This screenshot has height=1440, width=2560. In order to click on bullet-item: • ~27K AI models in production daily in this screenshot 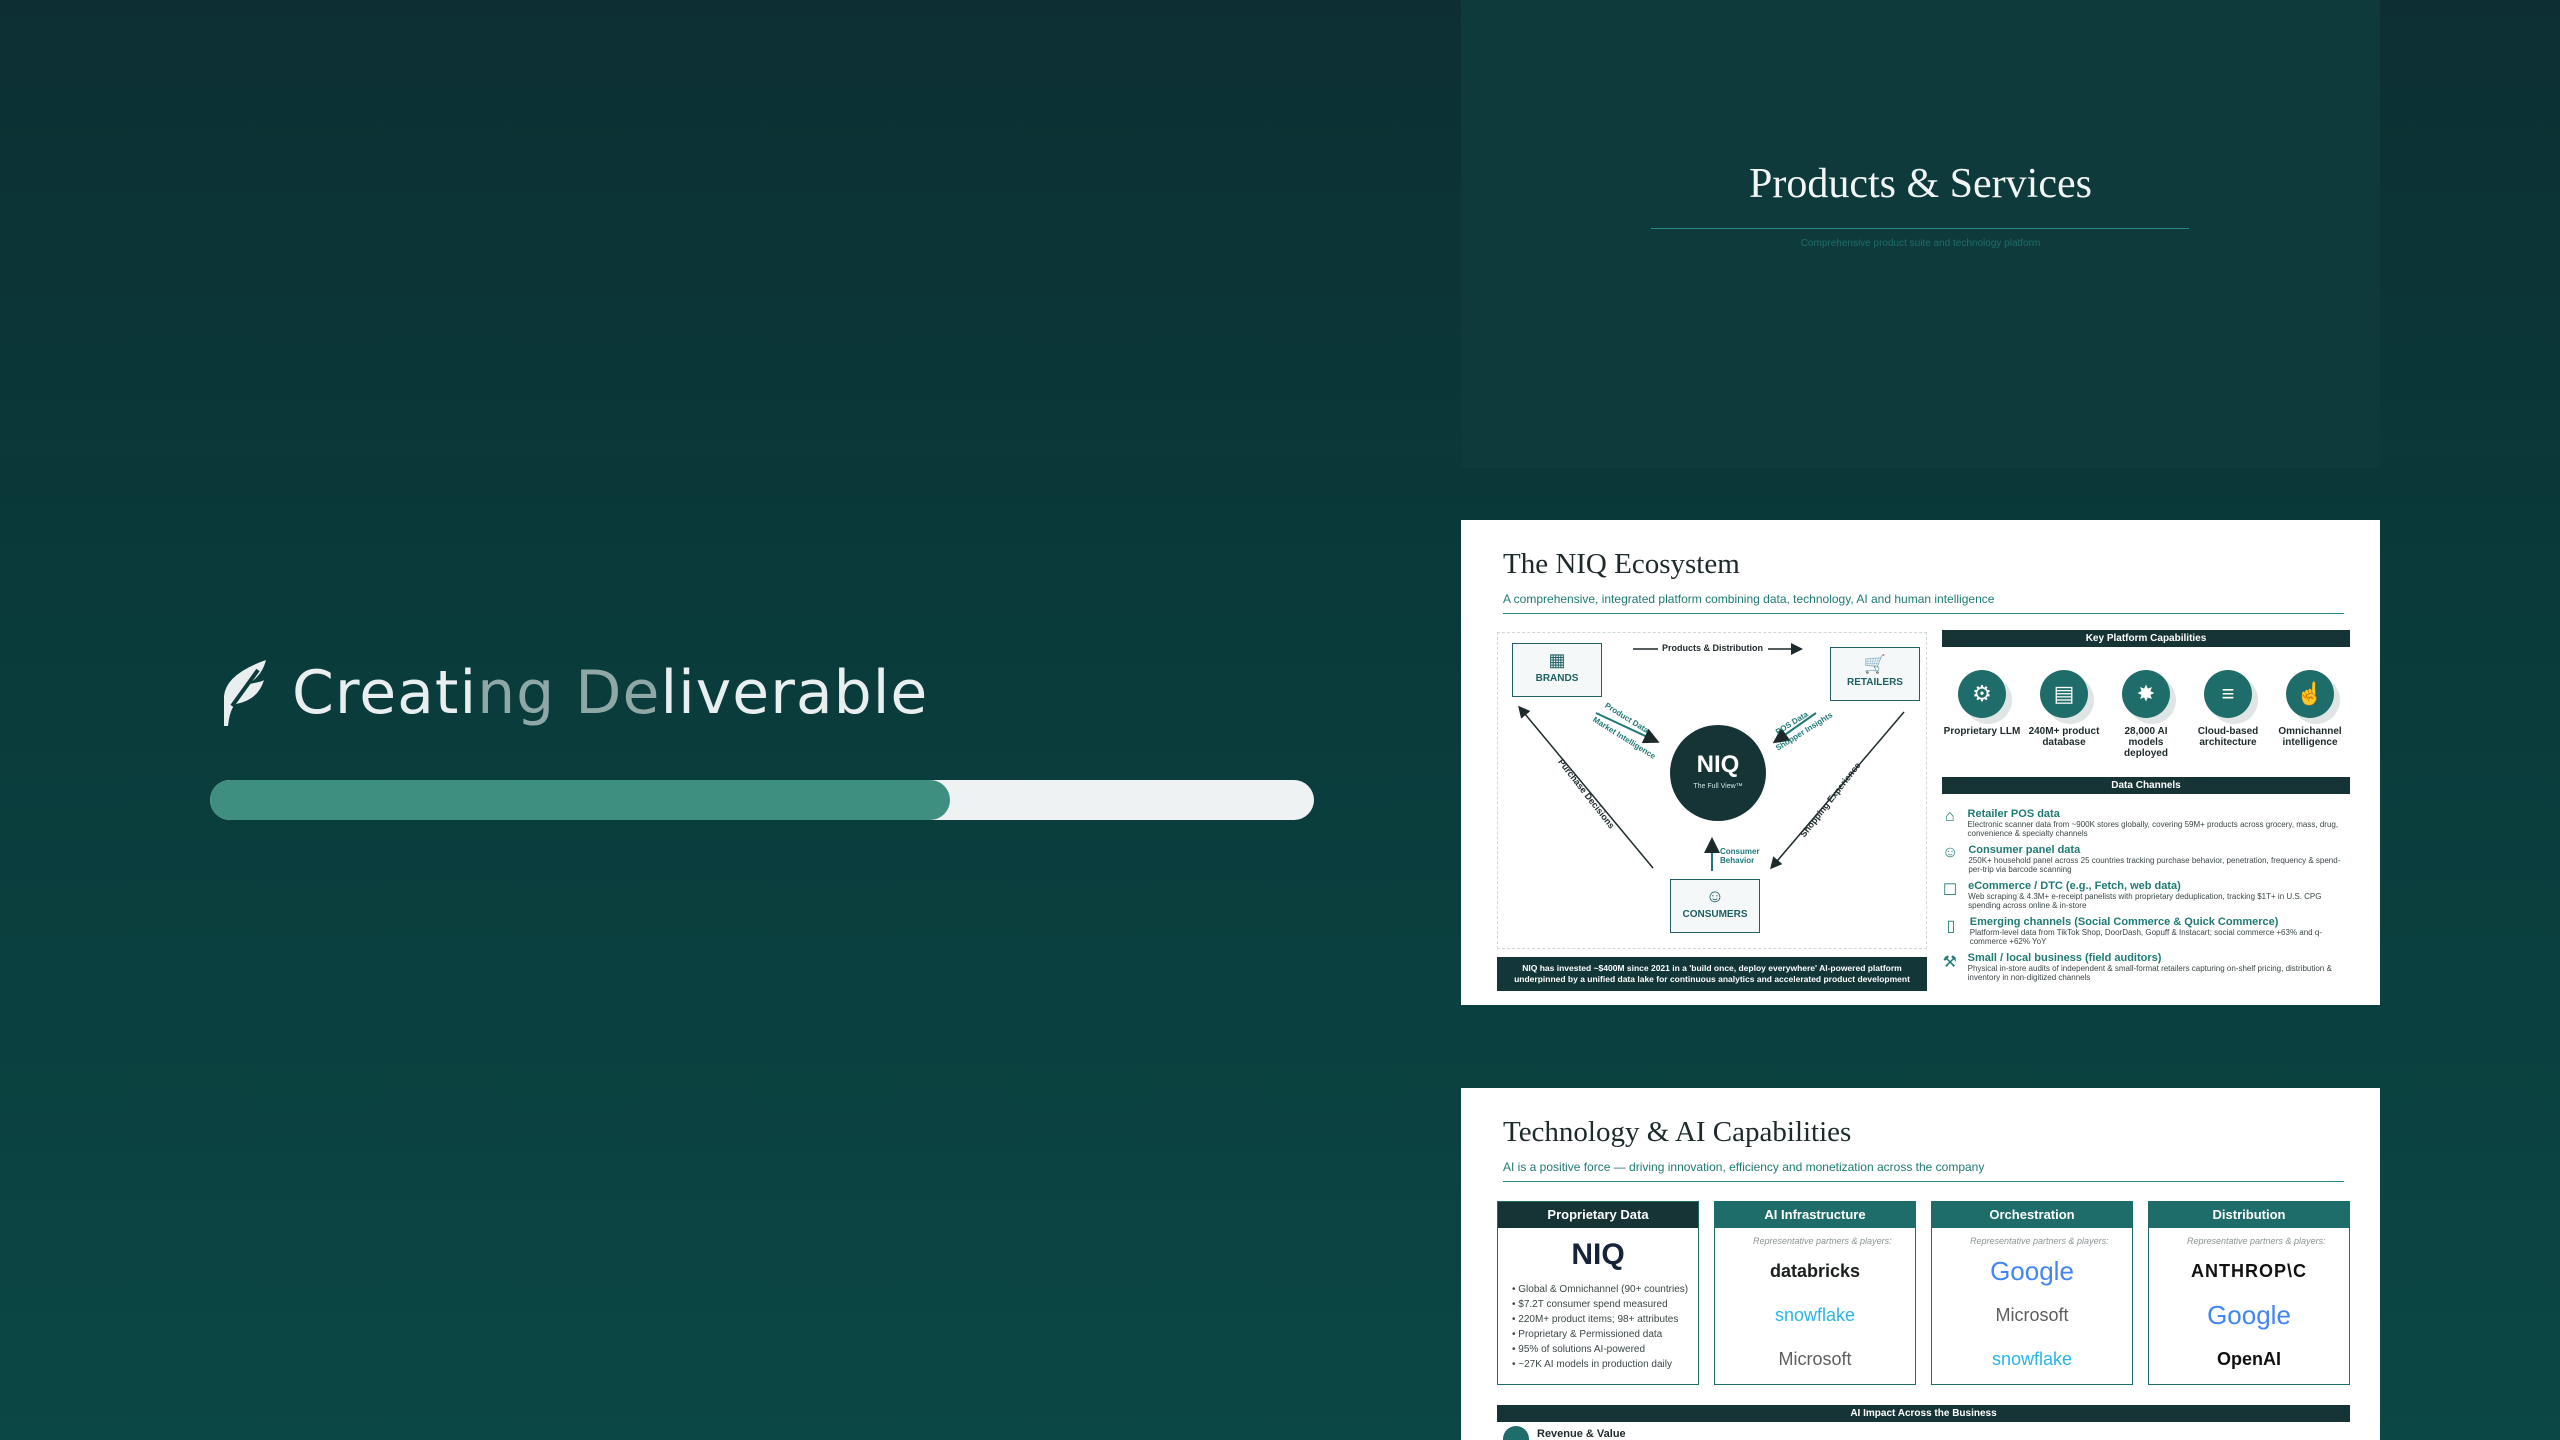, I will do `click(1592, 1364)`.